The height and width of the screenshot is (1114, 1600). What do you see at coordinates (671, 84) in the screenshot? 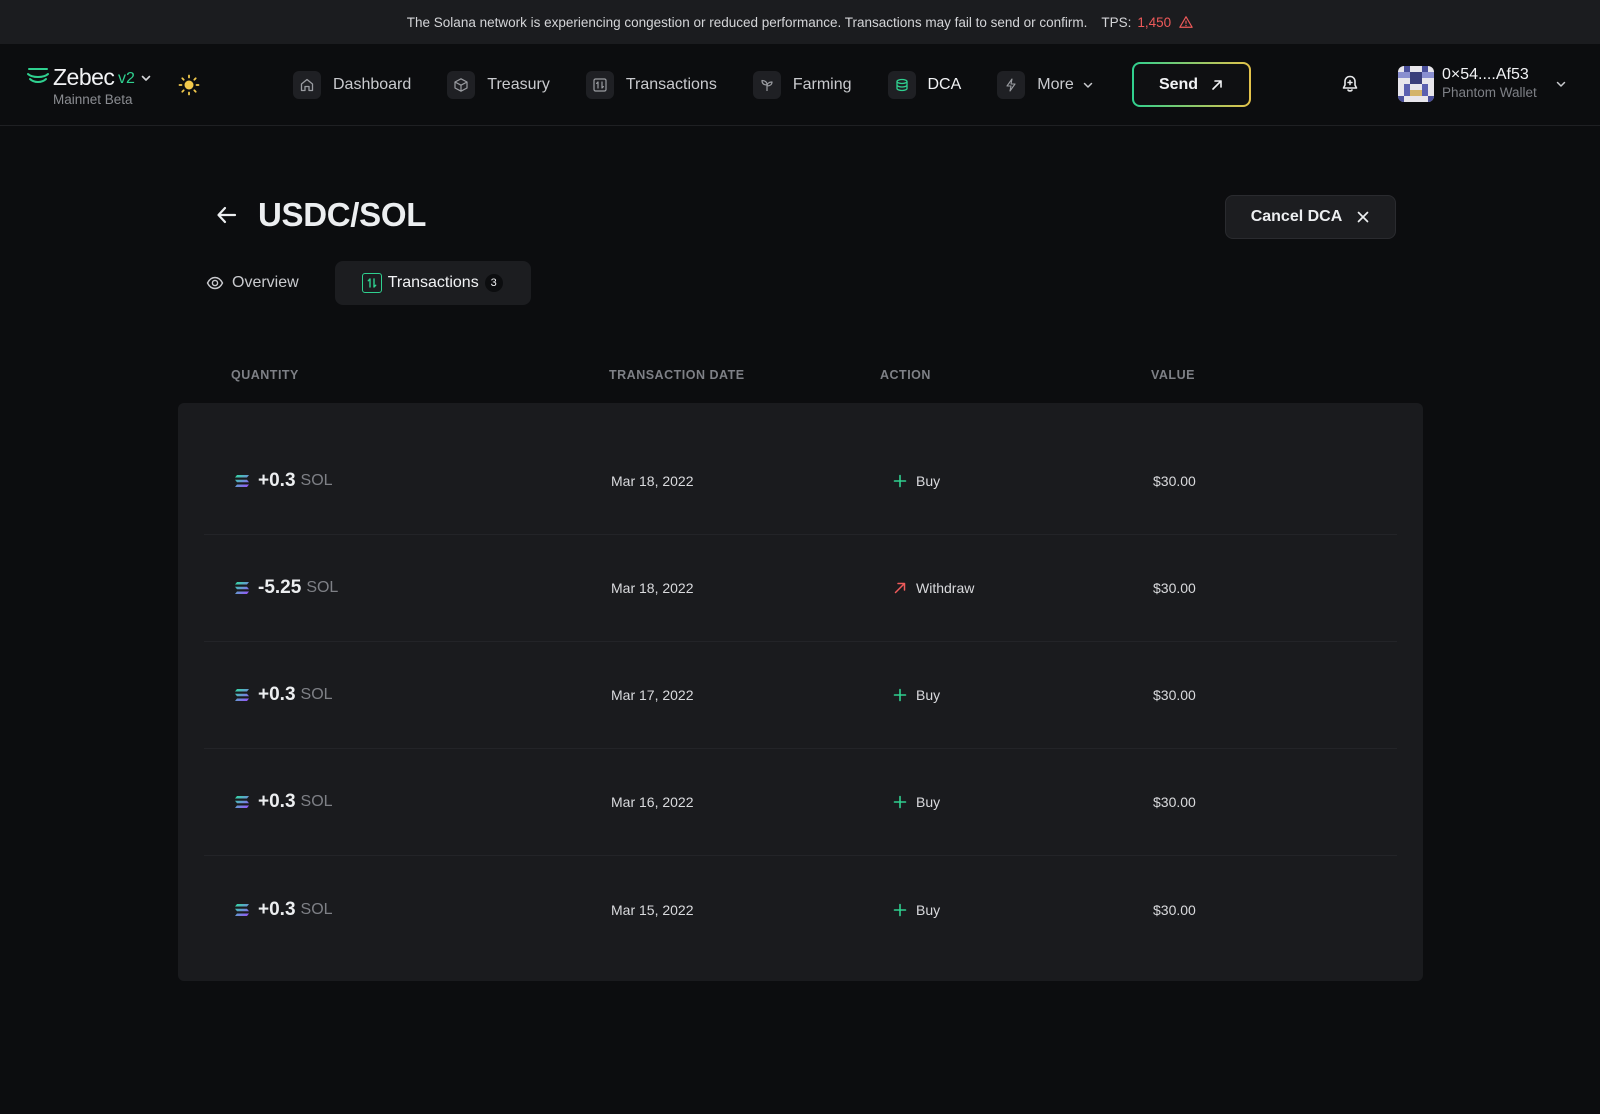
I see `nav-label: Transactions` at bounding box center [671, 84].